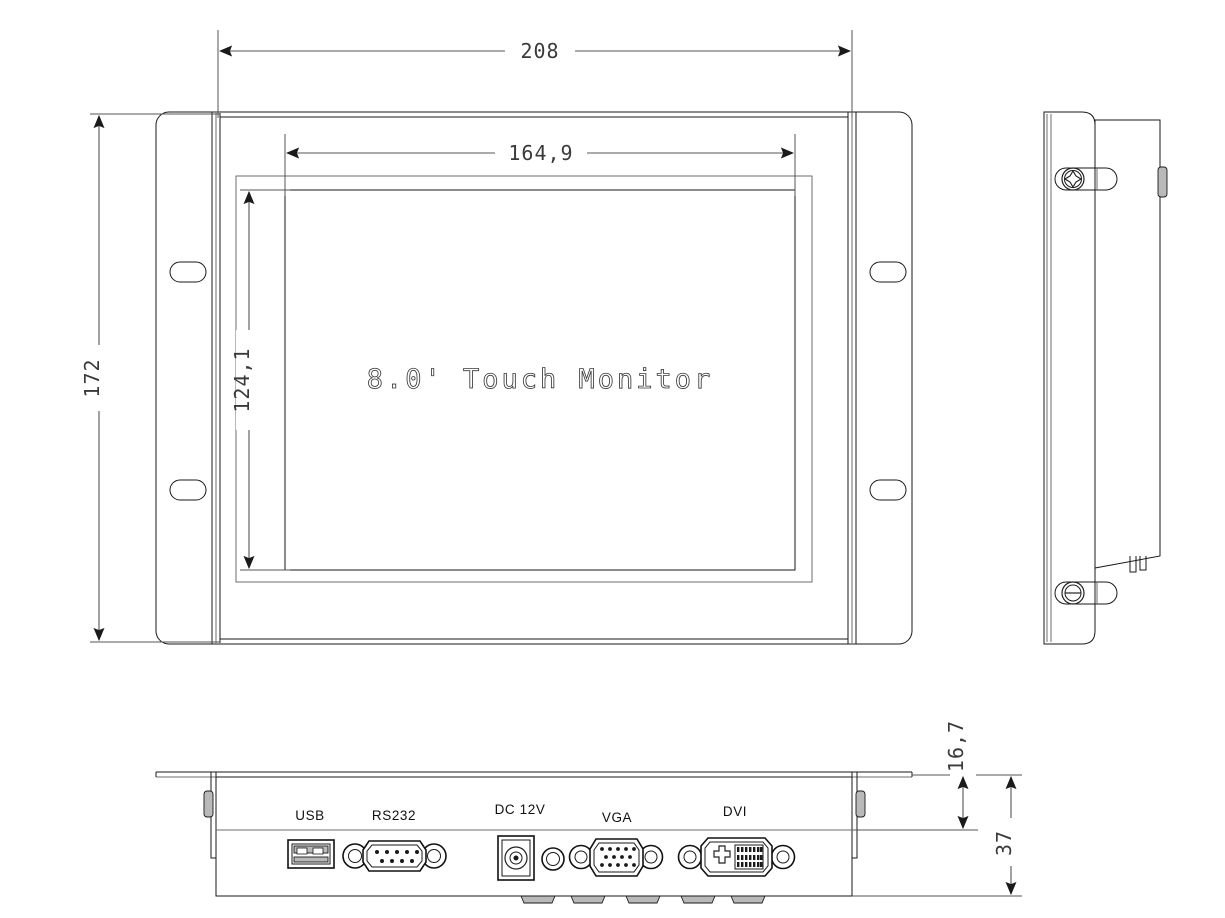 The image size is (1225, 918). What do you see at coordinates (188, 490) in the screenshot?
I see `mount-slot-left-bottom` at bounding box center [188, 490].